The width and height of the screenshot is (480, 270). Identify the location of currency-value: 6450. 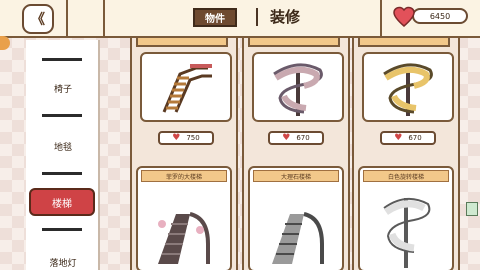
(440, 16).